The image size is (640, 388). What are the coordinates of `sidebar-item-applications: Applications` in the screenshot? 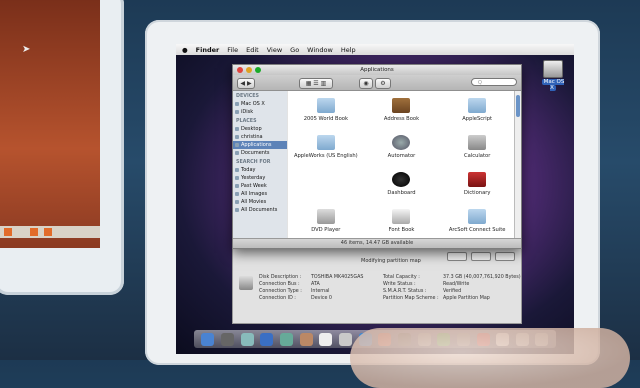 It's located at (260, 145).